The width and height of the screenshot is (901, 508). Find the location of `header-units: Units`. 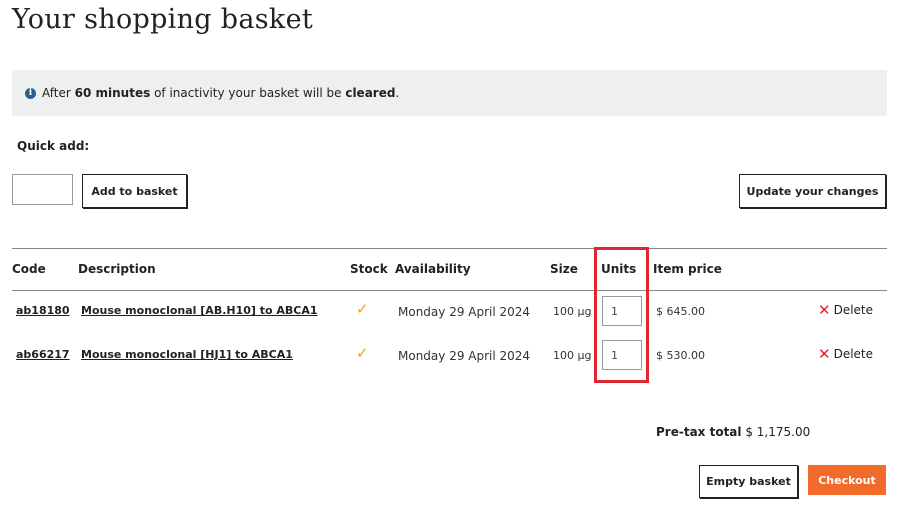

header-units: Units is located at coordinates (619, 269).